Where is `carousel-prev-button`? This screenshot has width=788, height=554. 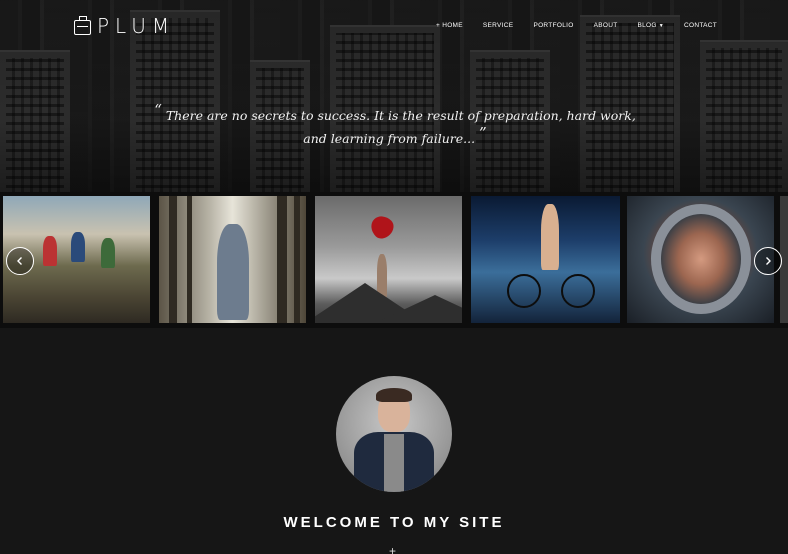
carousel-prev-button is located at coordinates (20, 261).